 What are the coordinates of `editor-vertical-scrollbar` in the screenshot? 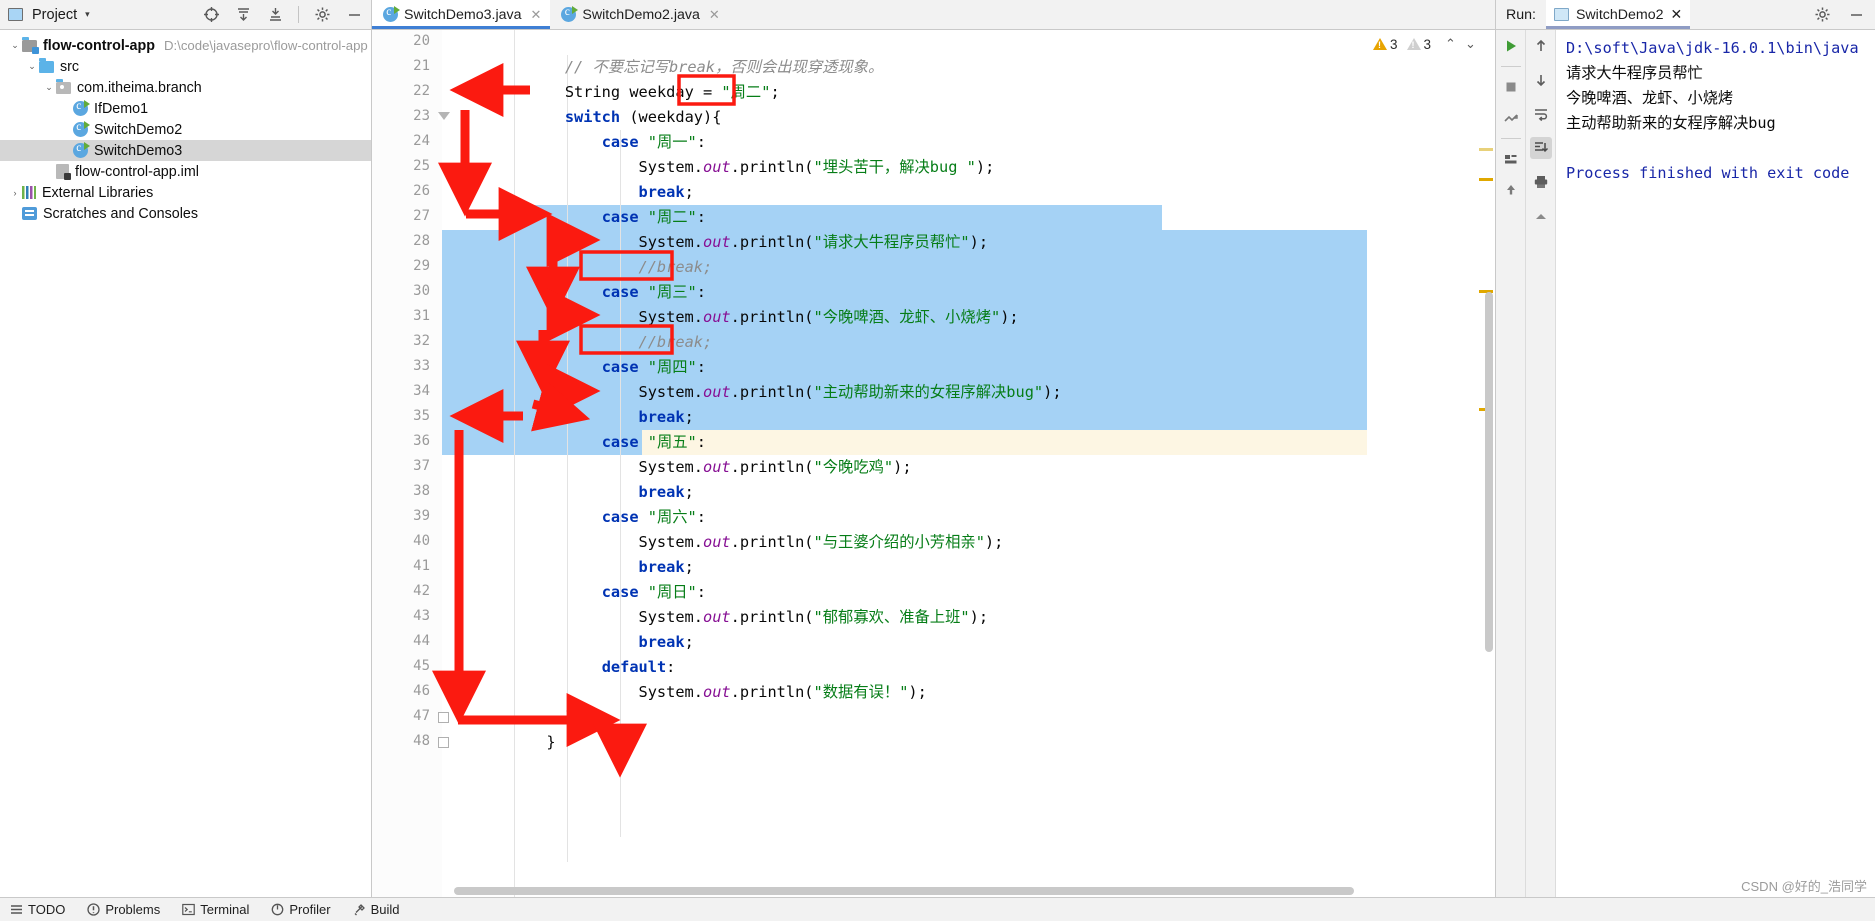 It's located at (1489, 472).